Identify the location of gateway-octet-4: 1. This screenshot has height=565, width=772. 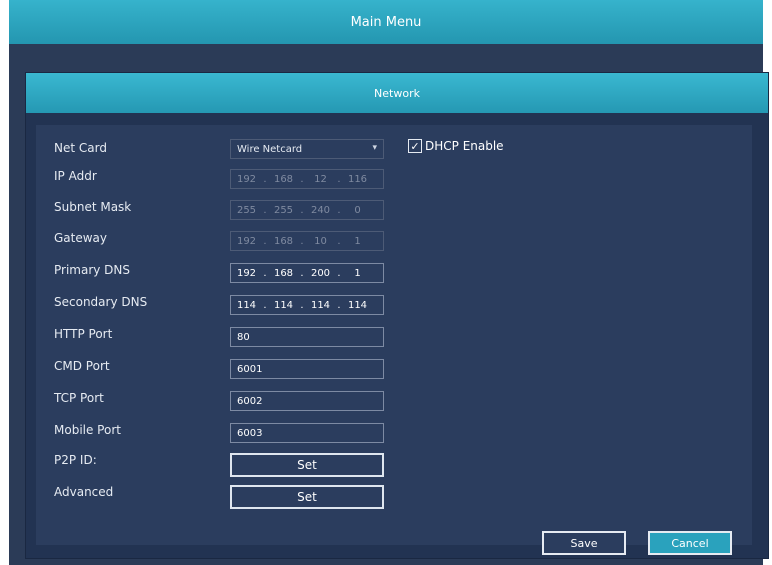
(357, 241).